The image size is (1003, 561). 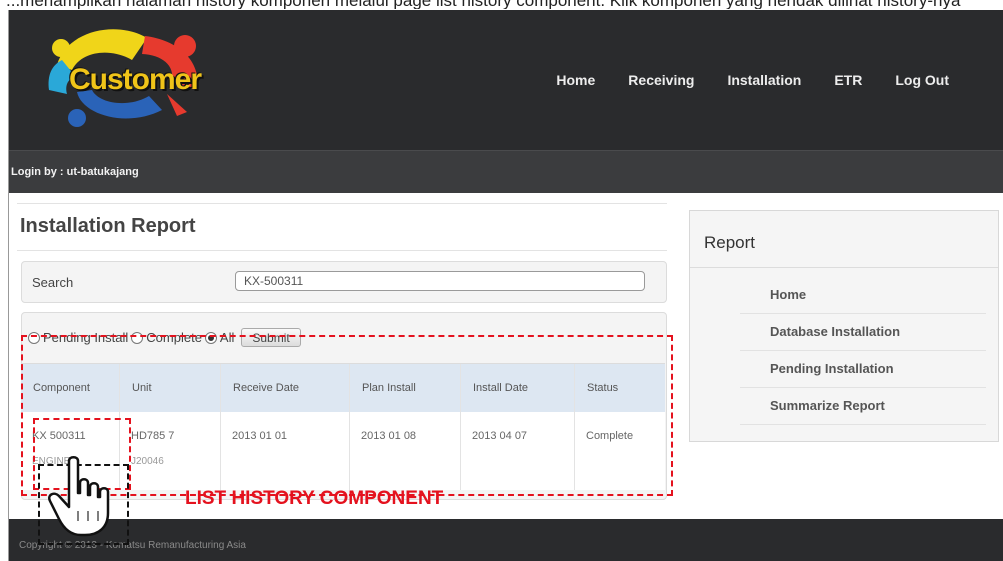 I want to click on customer-logo-icon: Customer, so click(x=123, y=76).